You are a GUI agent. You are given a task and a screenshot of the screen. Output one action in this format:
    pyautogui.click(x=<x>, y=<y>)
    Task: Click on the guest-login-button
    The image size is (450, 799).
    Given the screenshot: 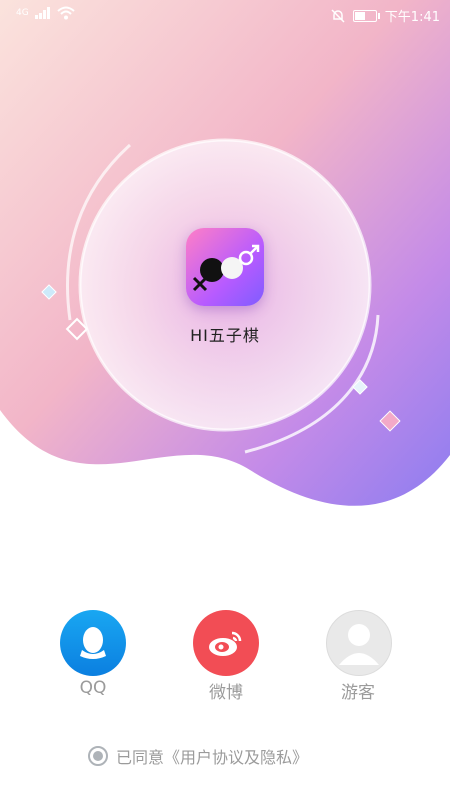 What is the action you would take?
    pyautogui.click(x=359, y=643)
    